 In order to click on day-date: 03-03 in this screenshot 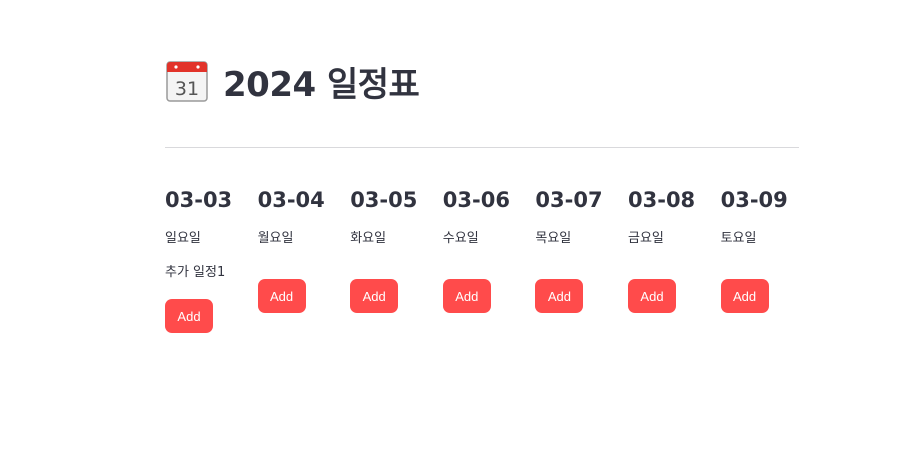, I will do `click(199, 200)`.